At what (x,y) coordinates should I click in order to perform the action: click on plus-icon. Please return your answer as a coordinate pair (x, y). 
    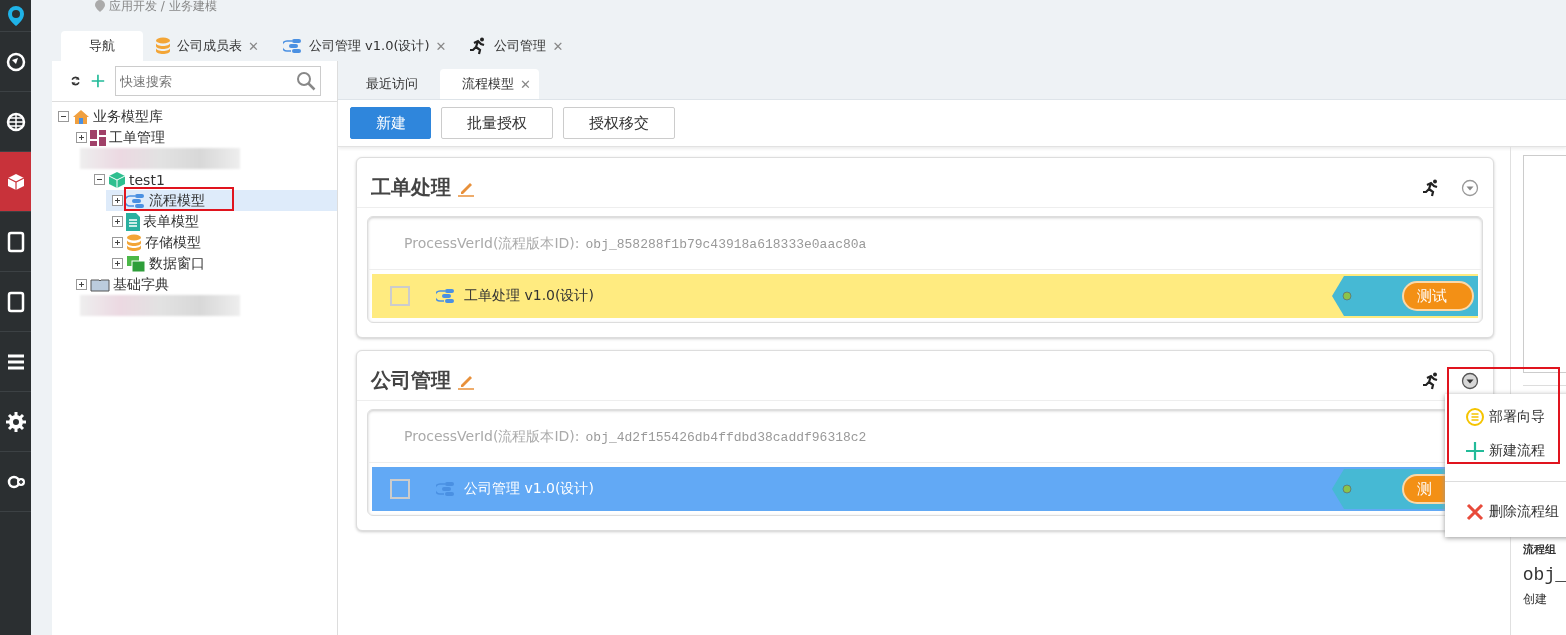
    Looking at the image, I should click on (1475, 451).